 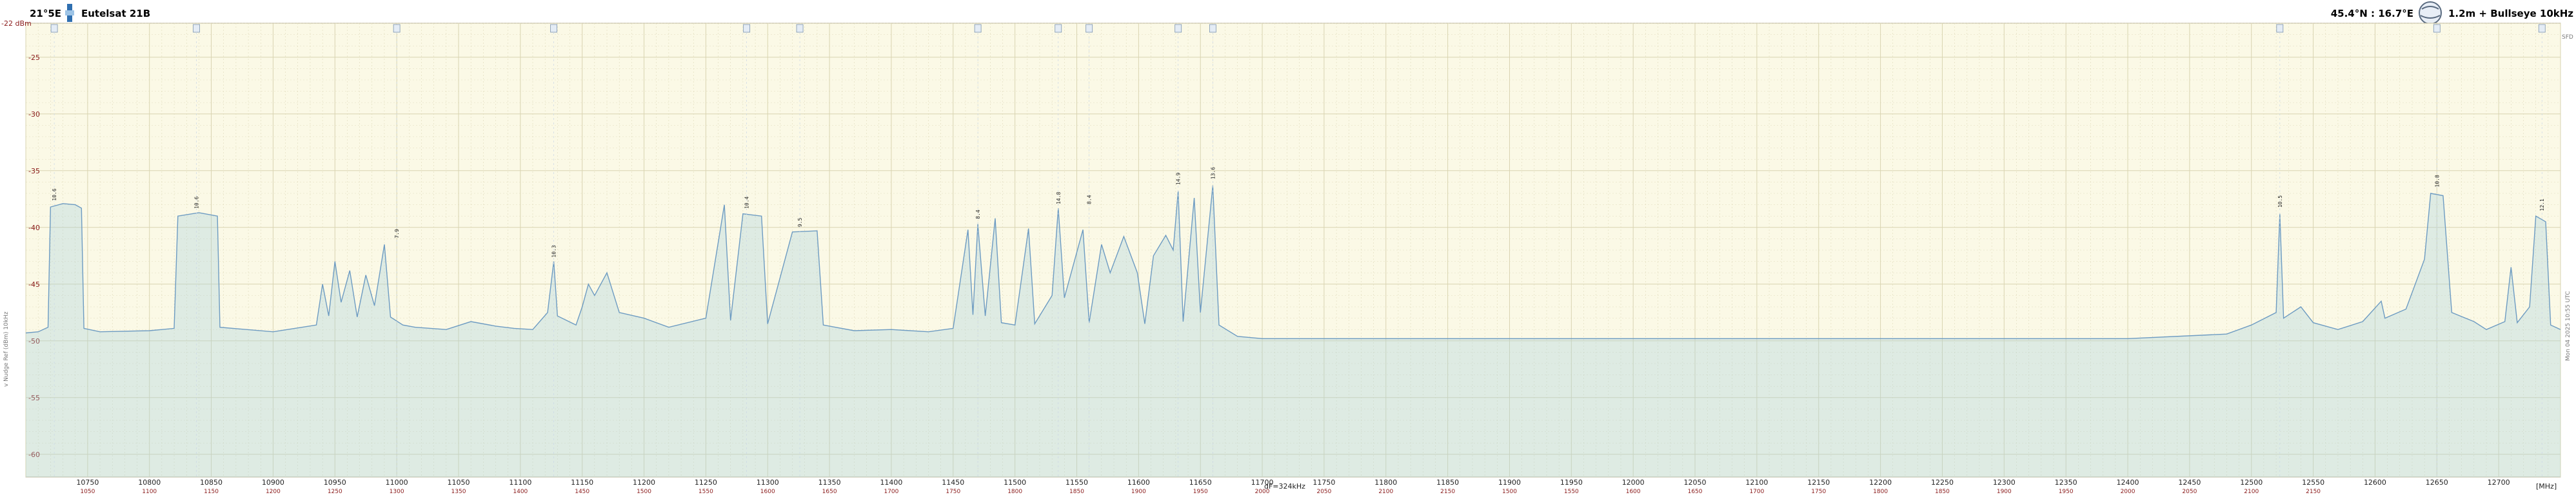 I want to click on x-tick-label: 12050, so click(x=1695, y=483).